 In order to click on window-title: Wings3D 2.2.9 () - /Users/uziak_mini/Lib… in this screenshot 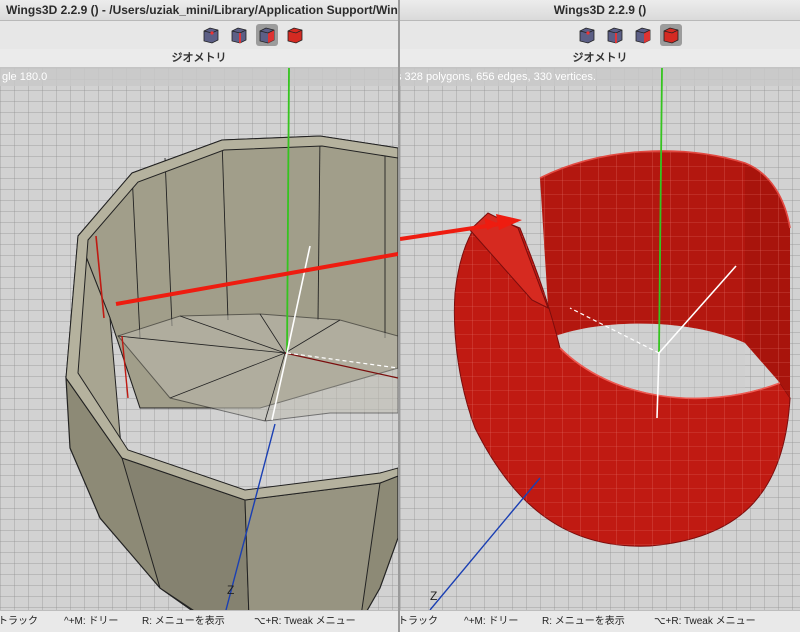, I will do `click(202, 10)`.